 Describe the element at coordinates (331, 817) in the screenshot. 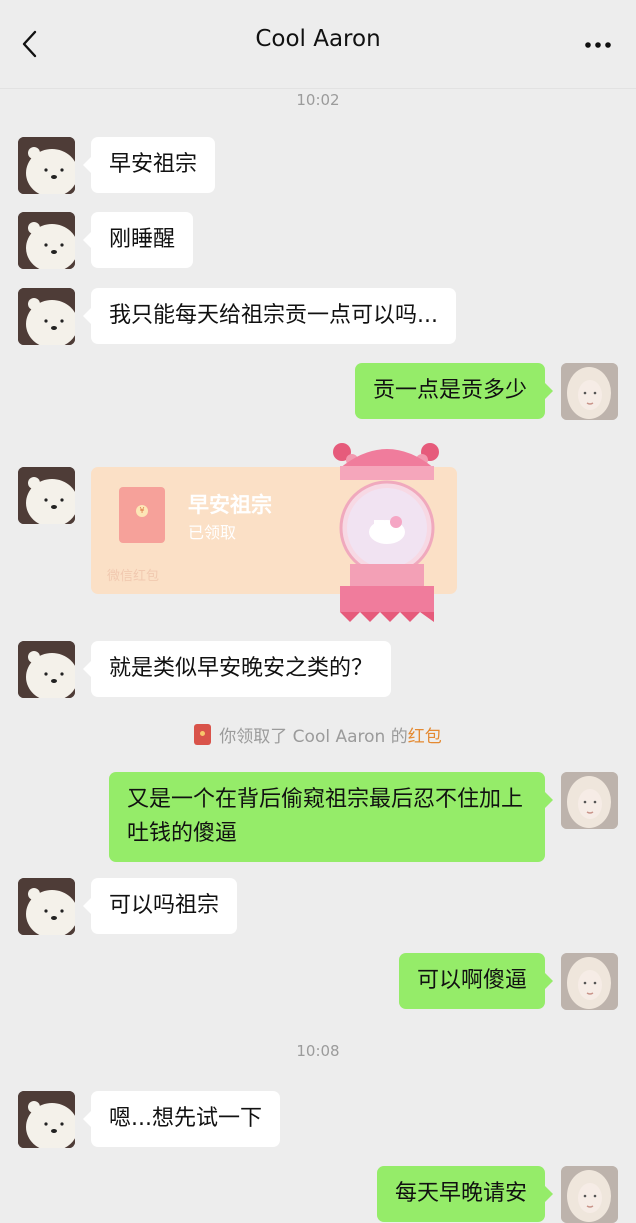

I see `message-bubble: 又是一个在背后偷窥祖宗最后忍不住加上吐钱的傻逼` at that location.